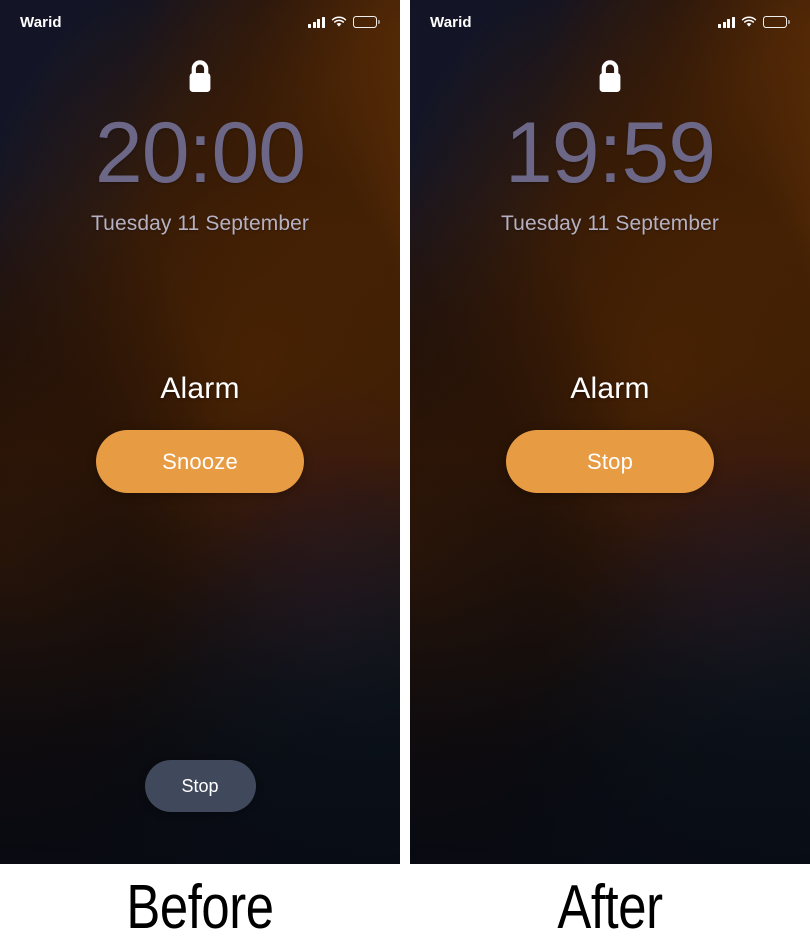 The height and width of the screenshot is (950, 810). Describe the element at coordinates (610, 22) in the screenshot. I see `status-bar-after: Warid` at that location.